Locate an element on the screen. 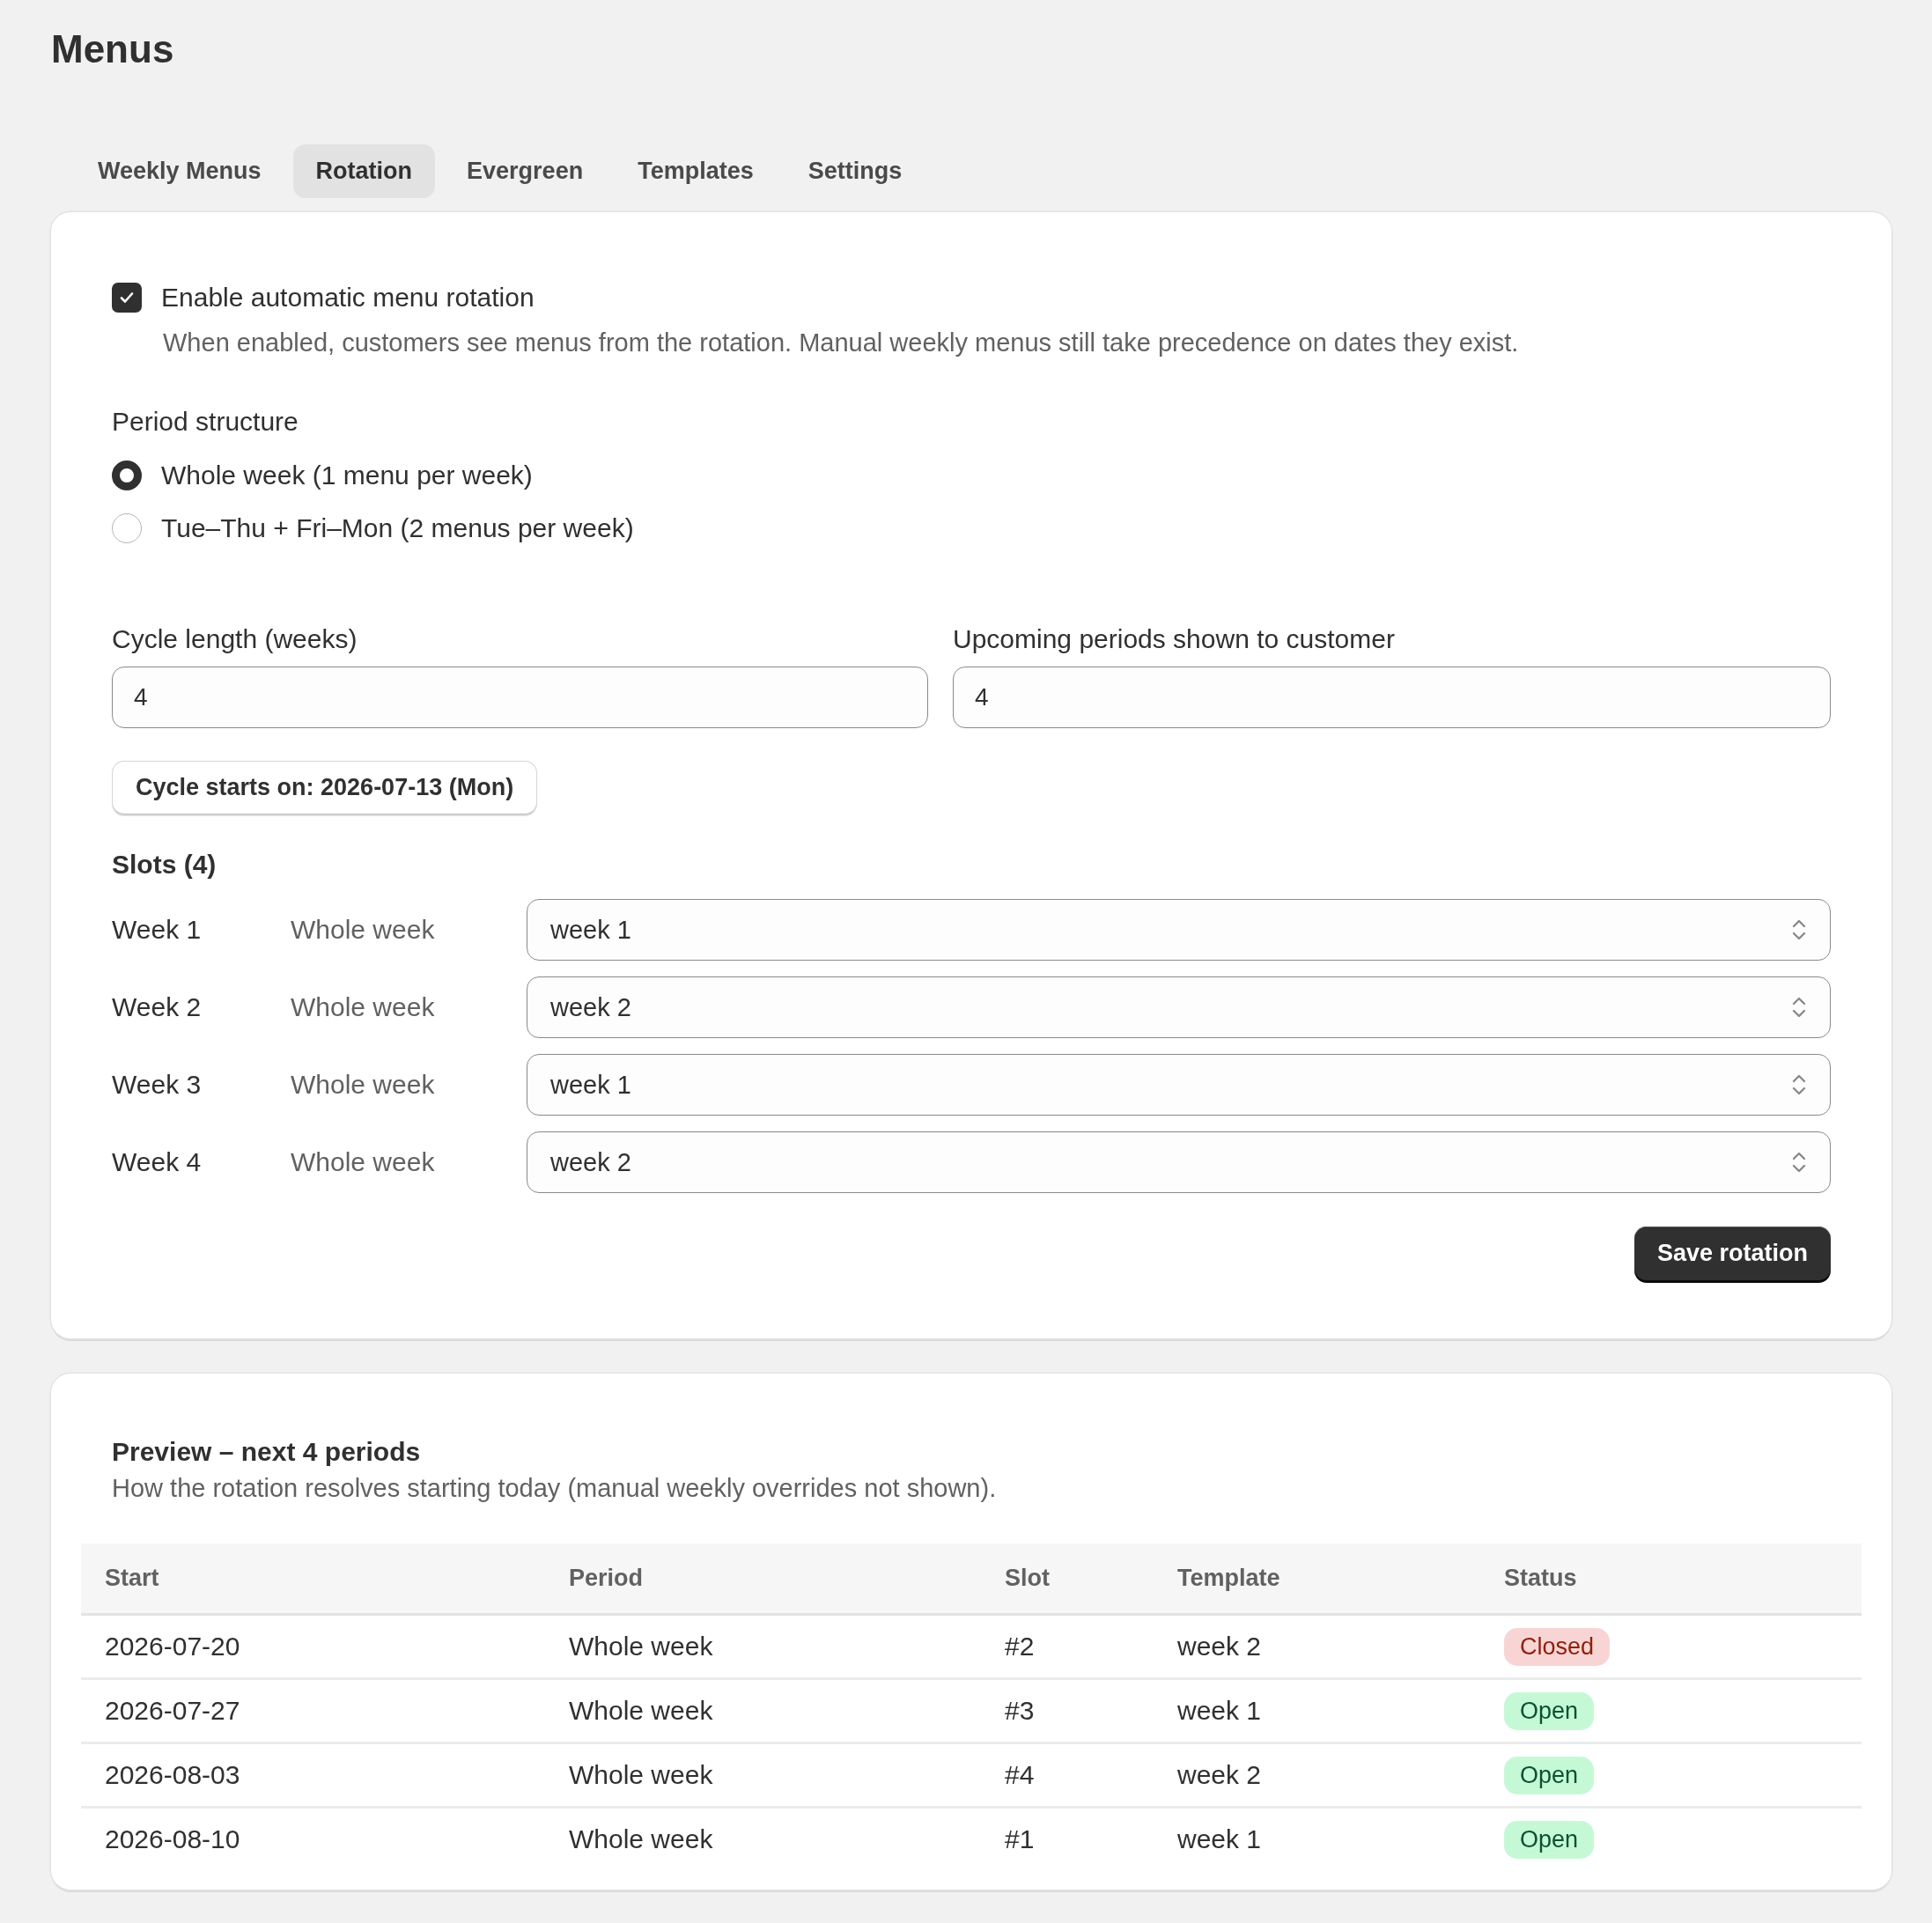 This screenshot has height=1923, width=1932. week-label: Week 1 is located at coordinates (157, 930).